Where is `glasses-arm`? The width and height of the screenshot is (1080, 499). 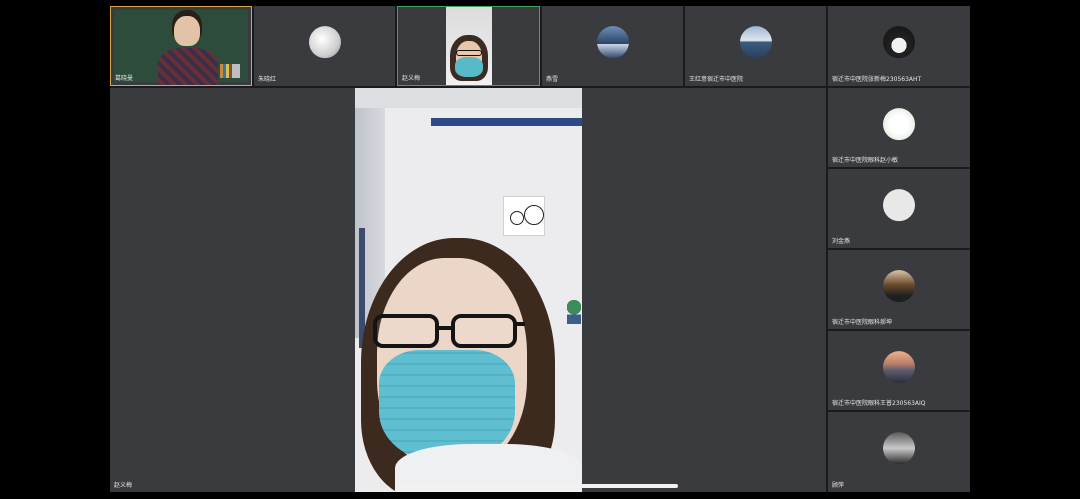 glasses-arm is located at coordinates (520, 324).